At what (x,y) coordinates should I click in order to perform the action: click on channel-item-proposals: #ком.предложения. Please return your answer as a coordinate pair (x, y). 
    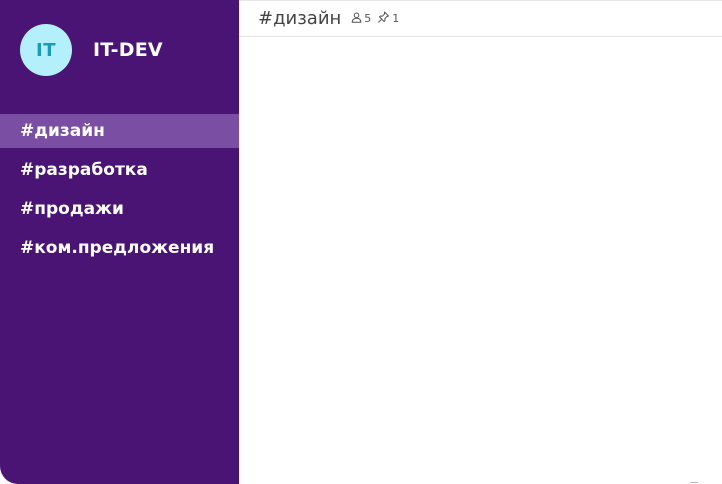
    Looking at the image, I should click on (119, 248).